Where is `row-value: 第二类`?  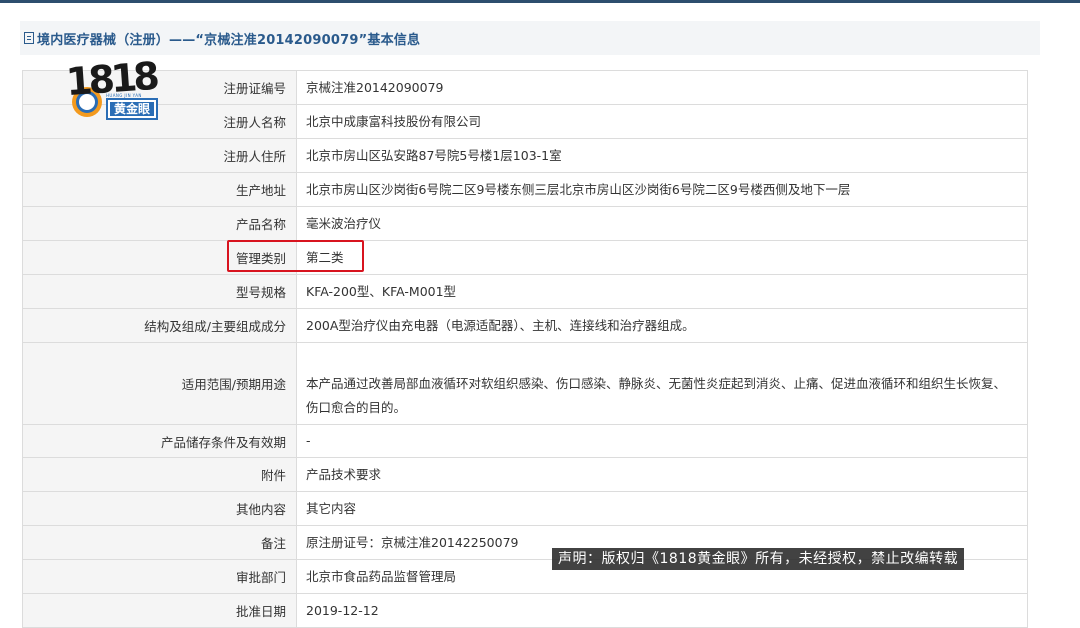
row-value: 第二类 is located at coordinates (325, 257).